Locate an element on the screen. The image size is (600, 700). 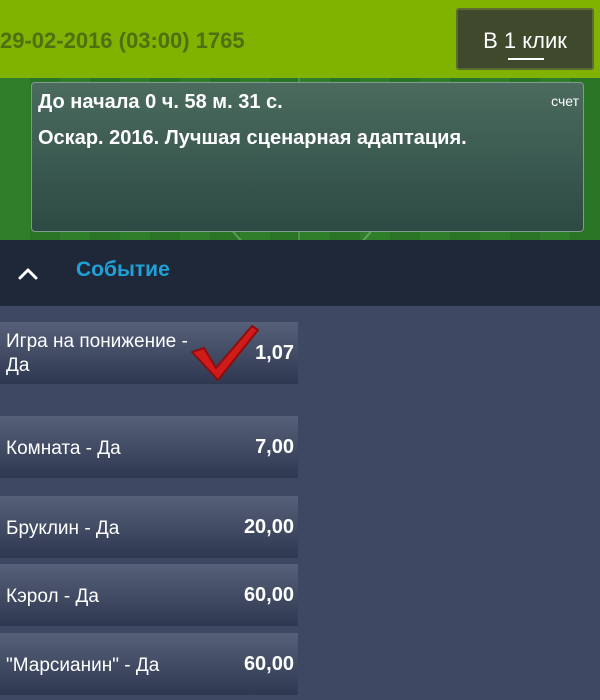
odd-row: "Марсианин" - Да 60,00 is located at coordinates (149, 664).